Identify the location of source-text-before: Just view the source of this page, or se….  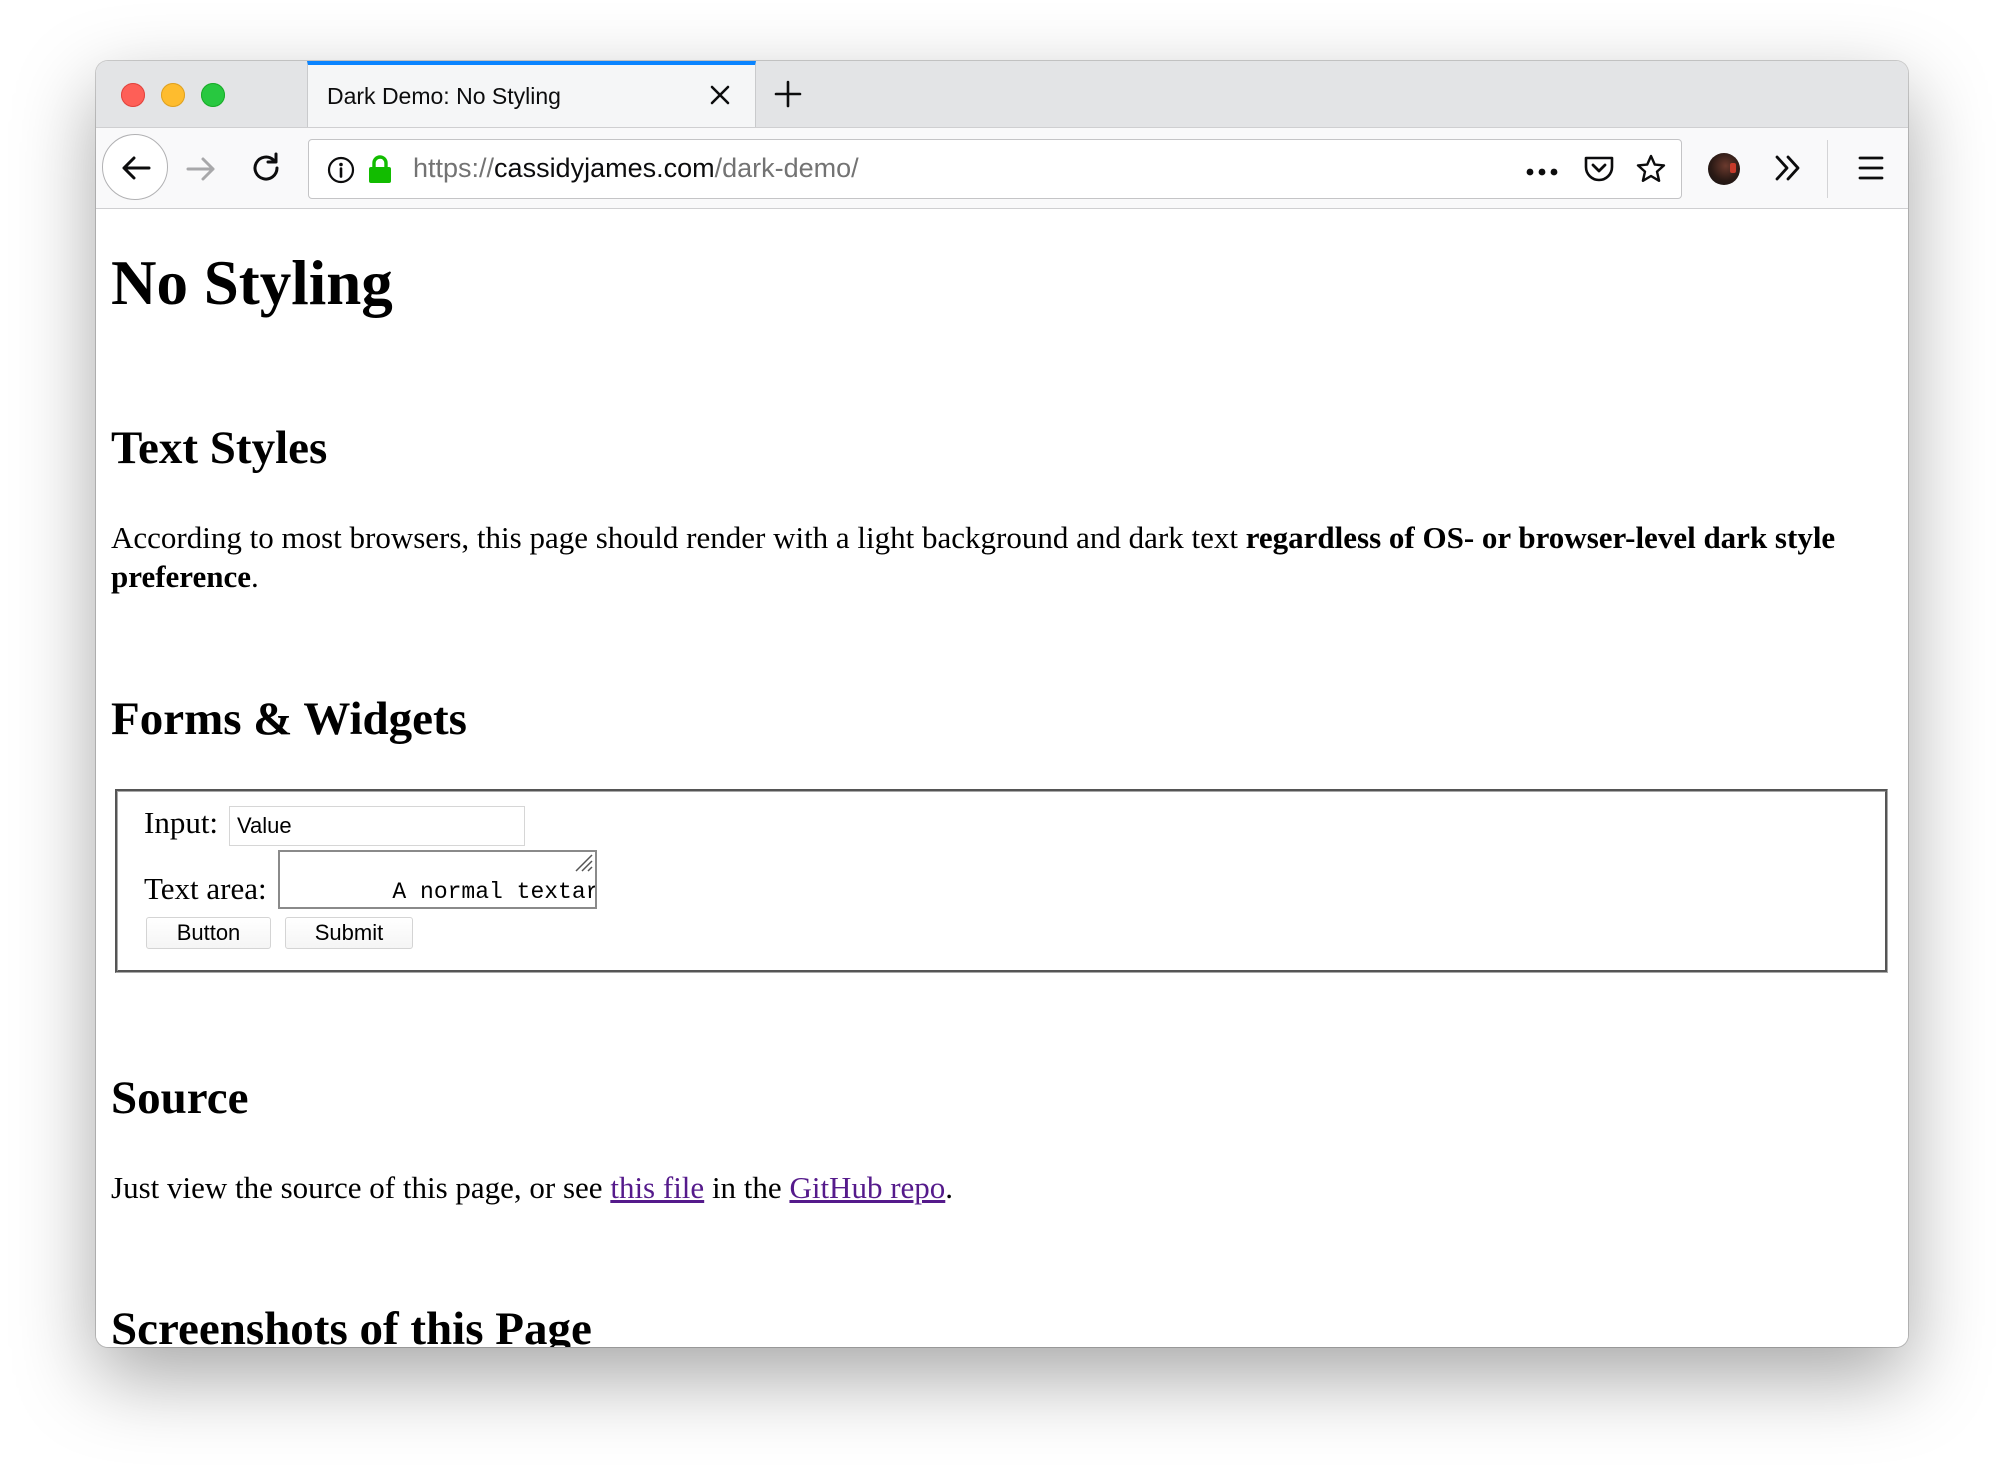
(361, 1187).